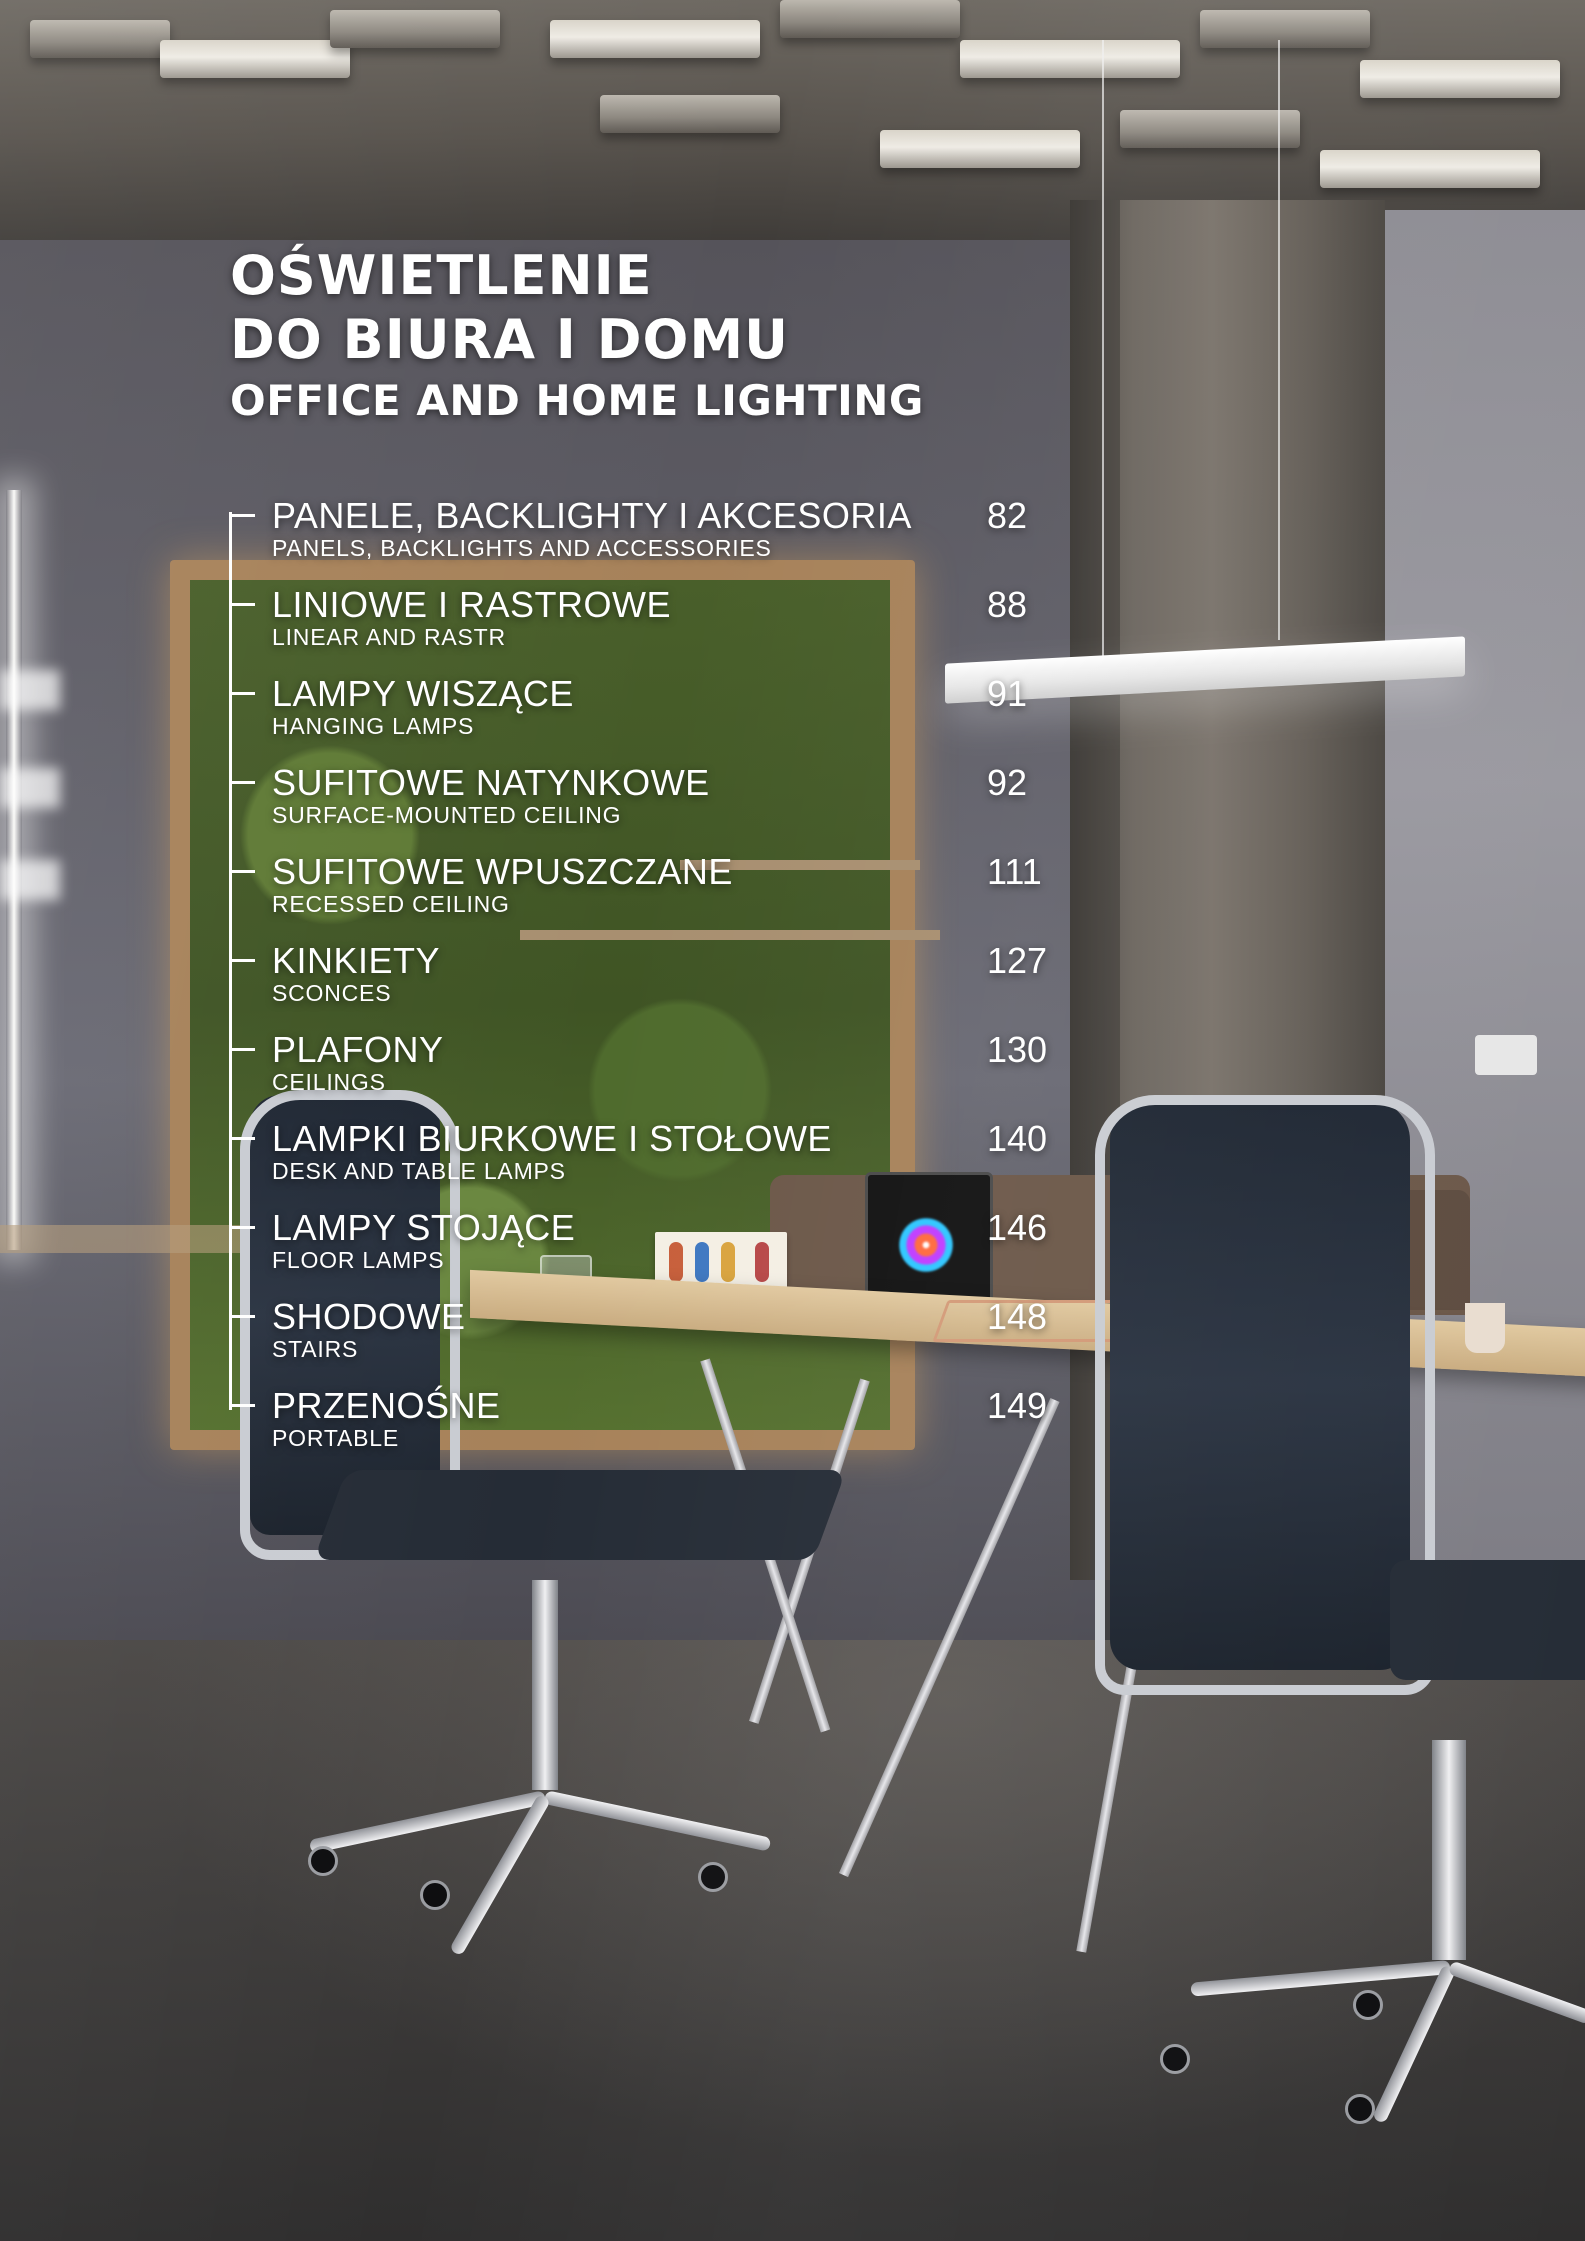  I want to click on toc-entry-title: LINIOWE I RASTROWE, so click(472, 604).